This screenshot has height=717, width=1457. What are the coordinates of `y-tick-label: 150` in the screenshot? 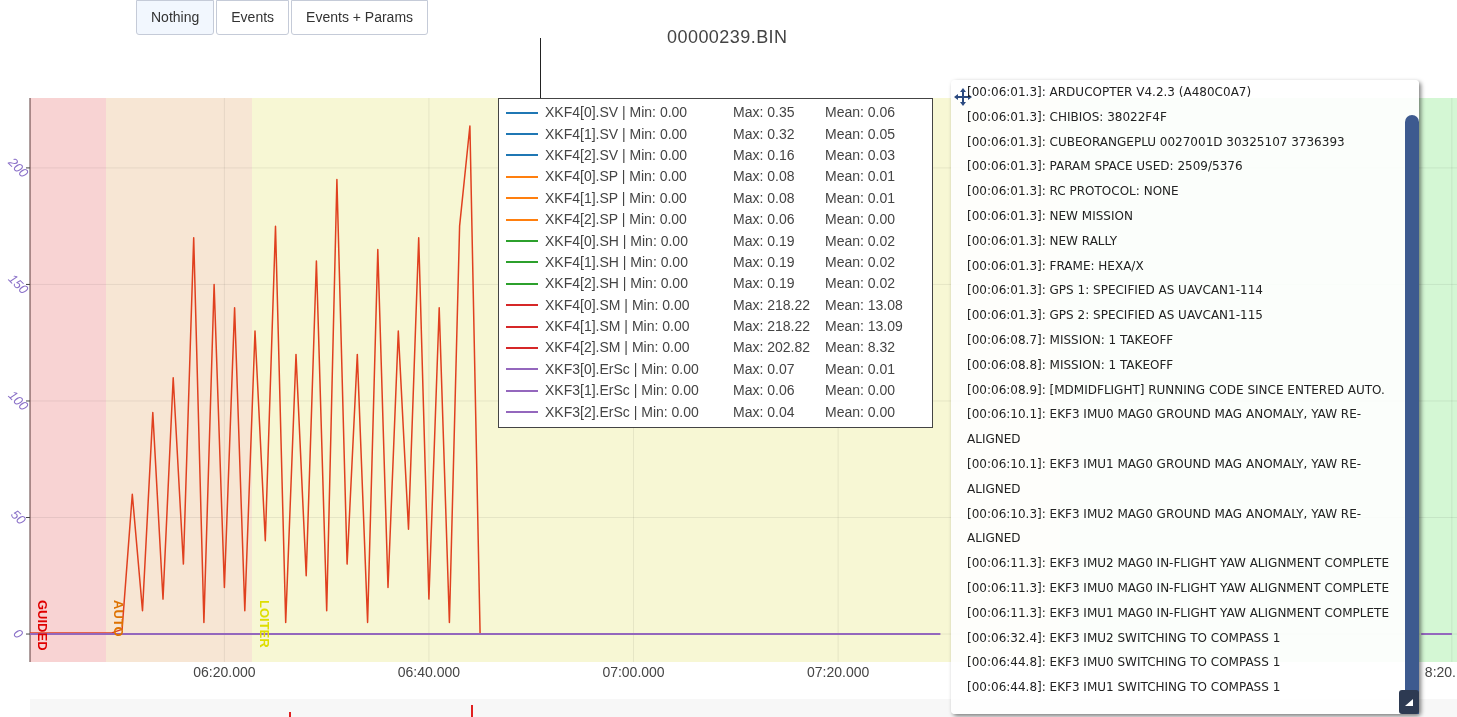 It's located at (18, 284).